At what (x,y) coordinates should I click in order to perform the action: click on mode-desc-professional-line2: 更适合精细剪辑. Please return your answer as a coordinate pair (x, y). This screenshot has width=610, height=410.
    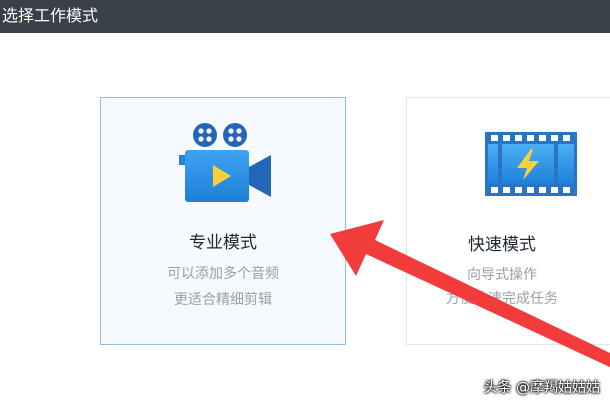
    Looking at the image, I should click on (223, 300).